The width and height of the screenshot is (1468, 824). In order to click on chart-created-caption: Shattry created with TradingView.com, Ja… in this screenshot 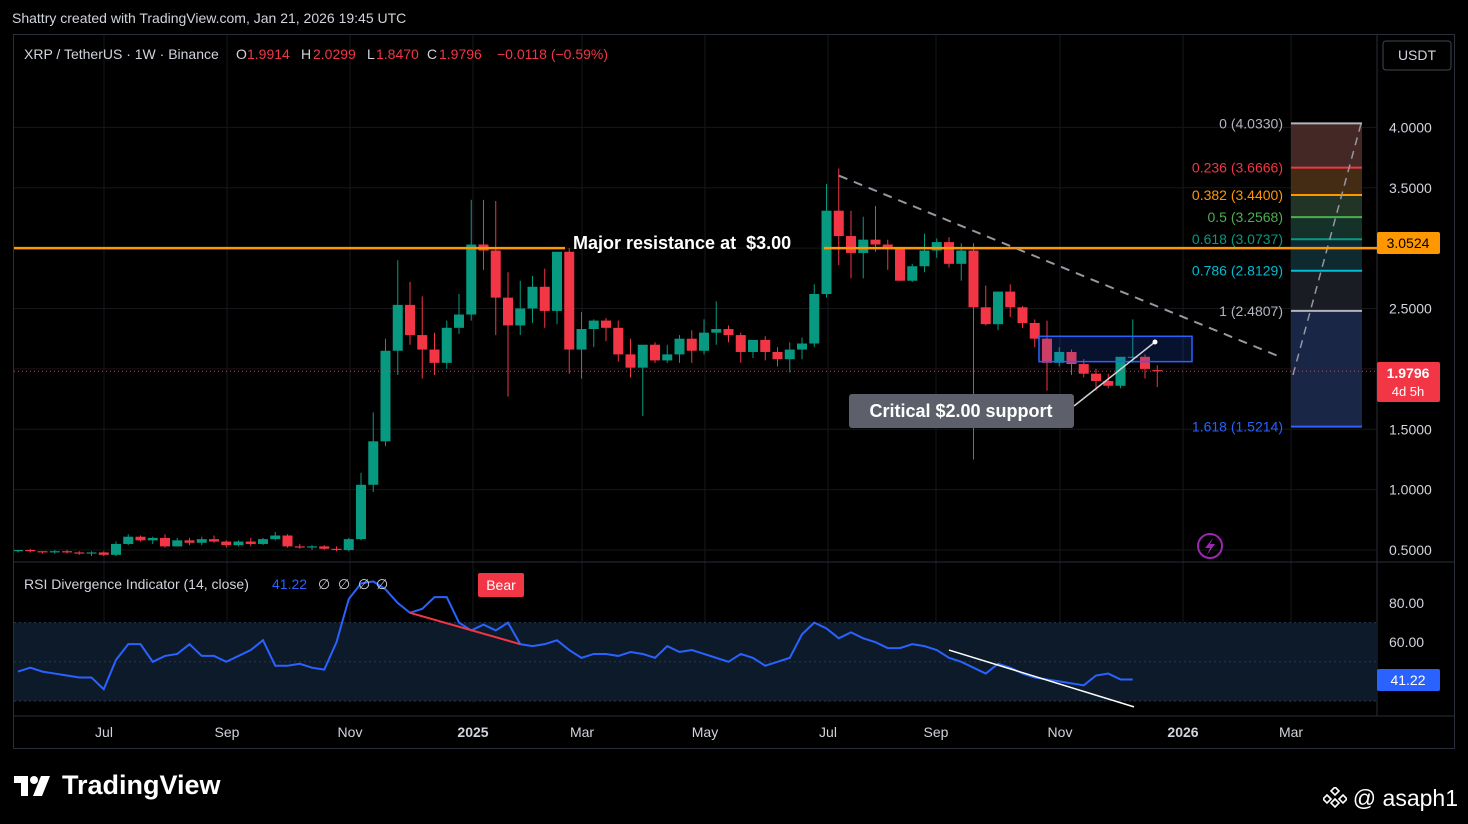, I will do `click(209, 18)`.